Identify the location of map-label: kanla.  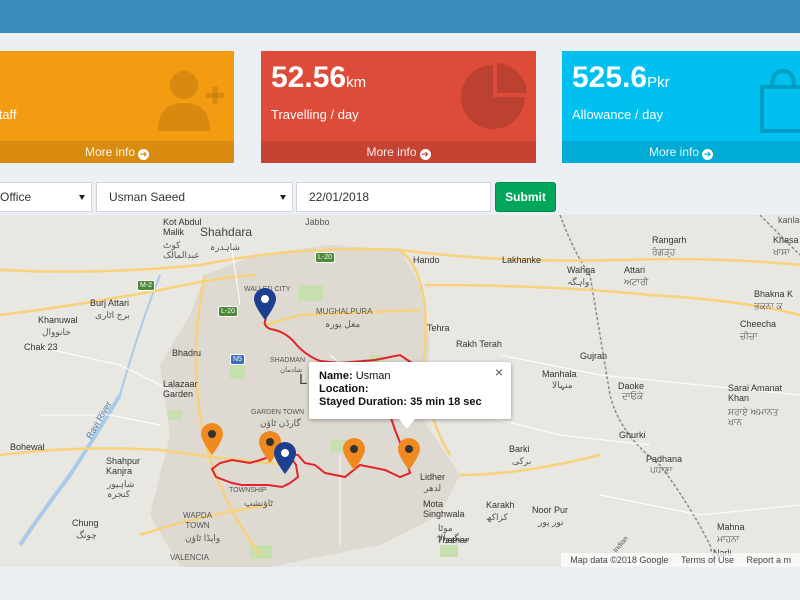
(789, 220).